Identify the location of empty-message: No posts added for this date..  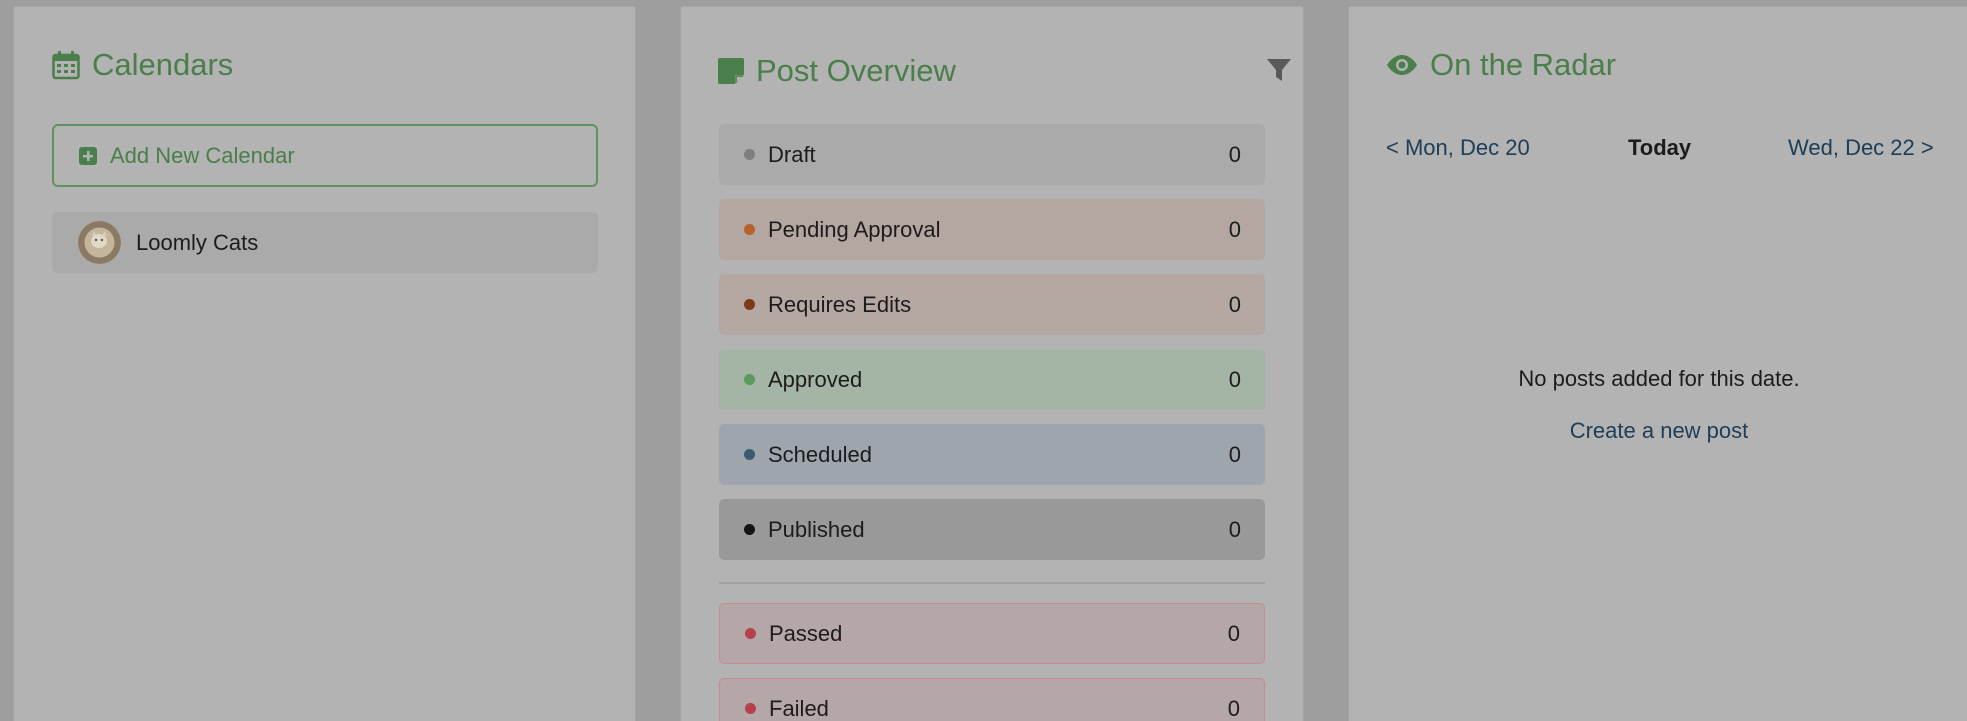
(1659, 378).